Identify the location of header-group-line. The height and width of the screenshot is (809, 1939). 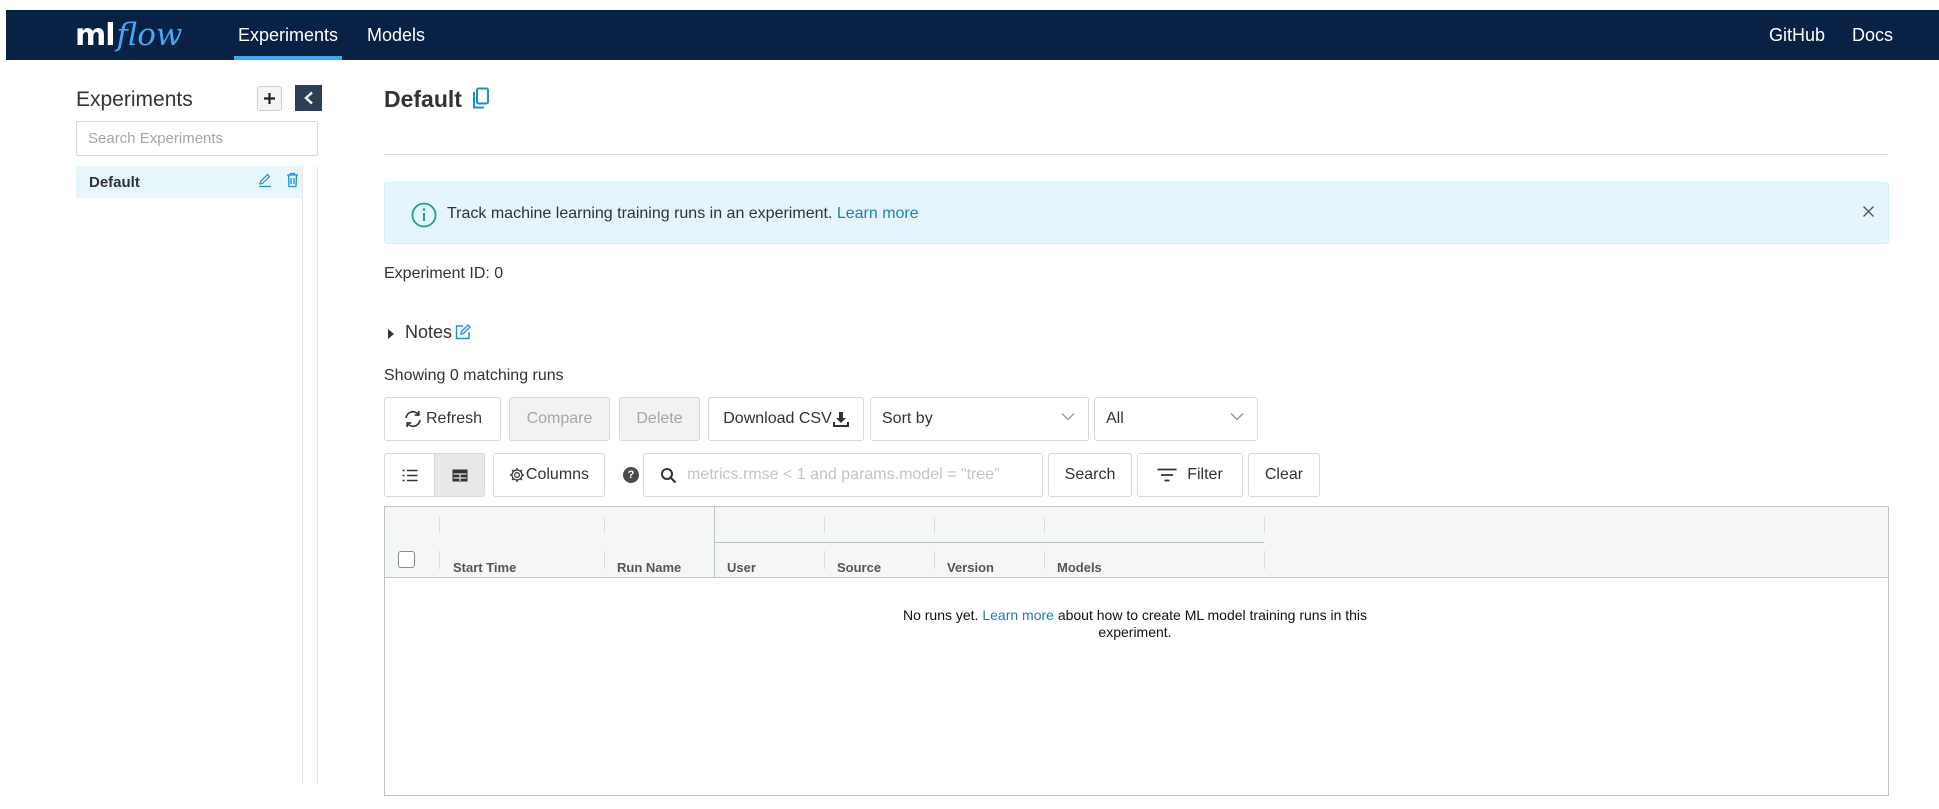
(989, 542).